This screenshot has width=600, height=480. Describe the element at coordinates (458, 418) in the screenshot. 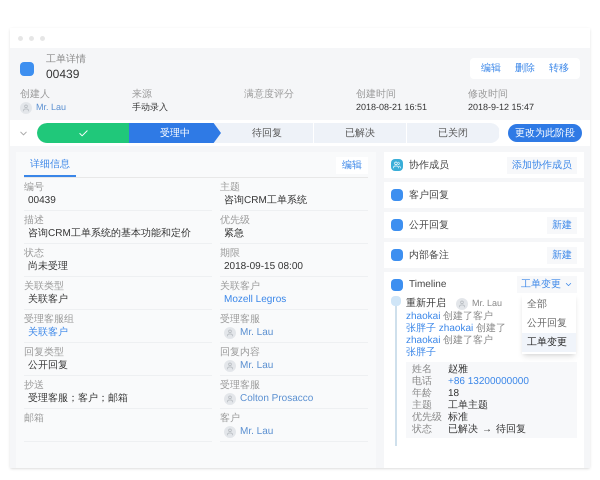

I see `row-value: 标准` at that location.